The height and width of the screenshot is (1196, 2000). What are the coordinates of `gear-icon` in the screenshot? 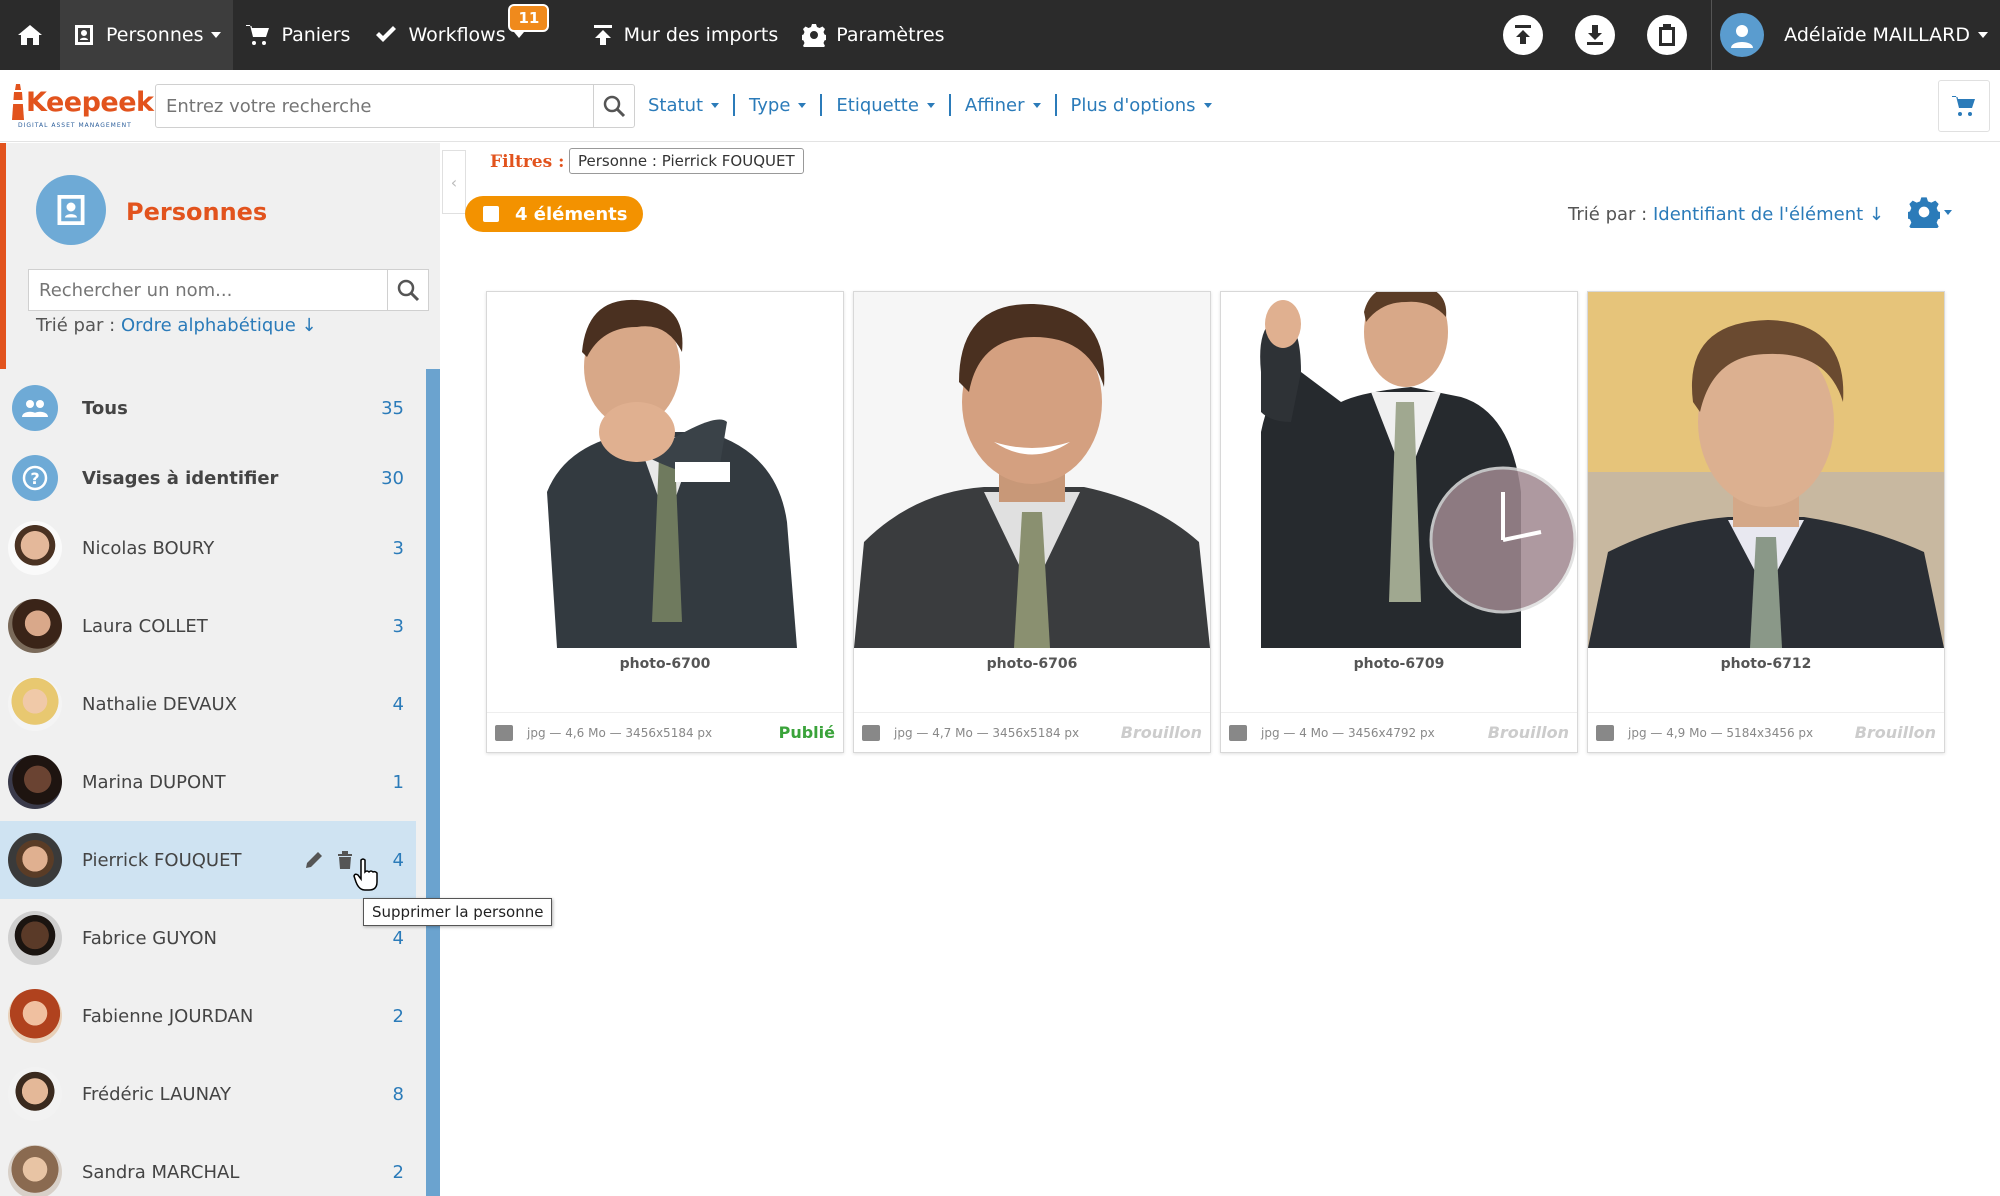 It's located at (814, 35).